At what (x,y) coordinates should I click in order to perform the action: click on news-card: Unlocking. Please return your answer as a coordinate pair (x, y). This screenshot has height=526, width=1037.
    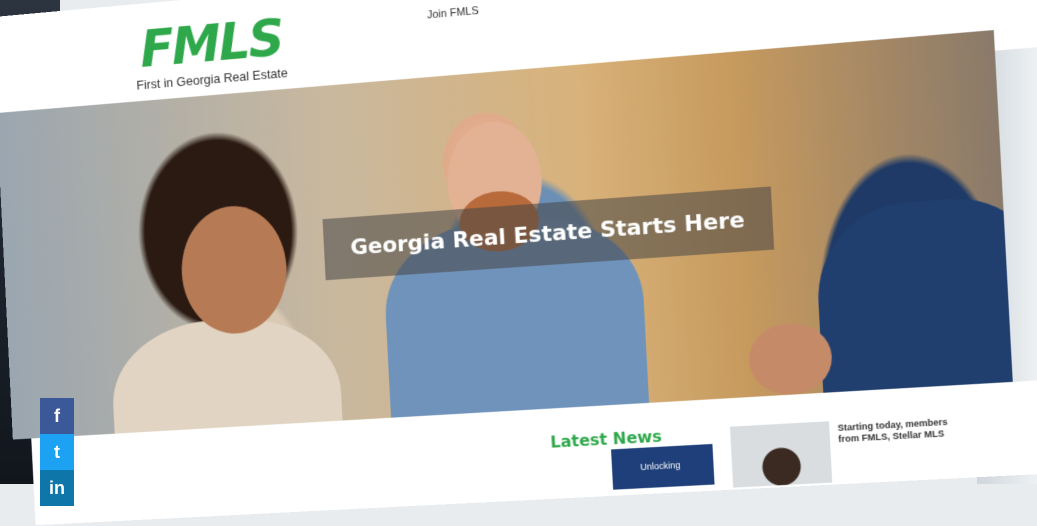
    Looking at the image, I should click on (663, 466).